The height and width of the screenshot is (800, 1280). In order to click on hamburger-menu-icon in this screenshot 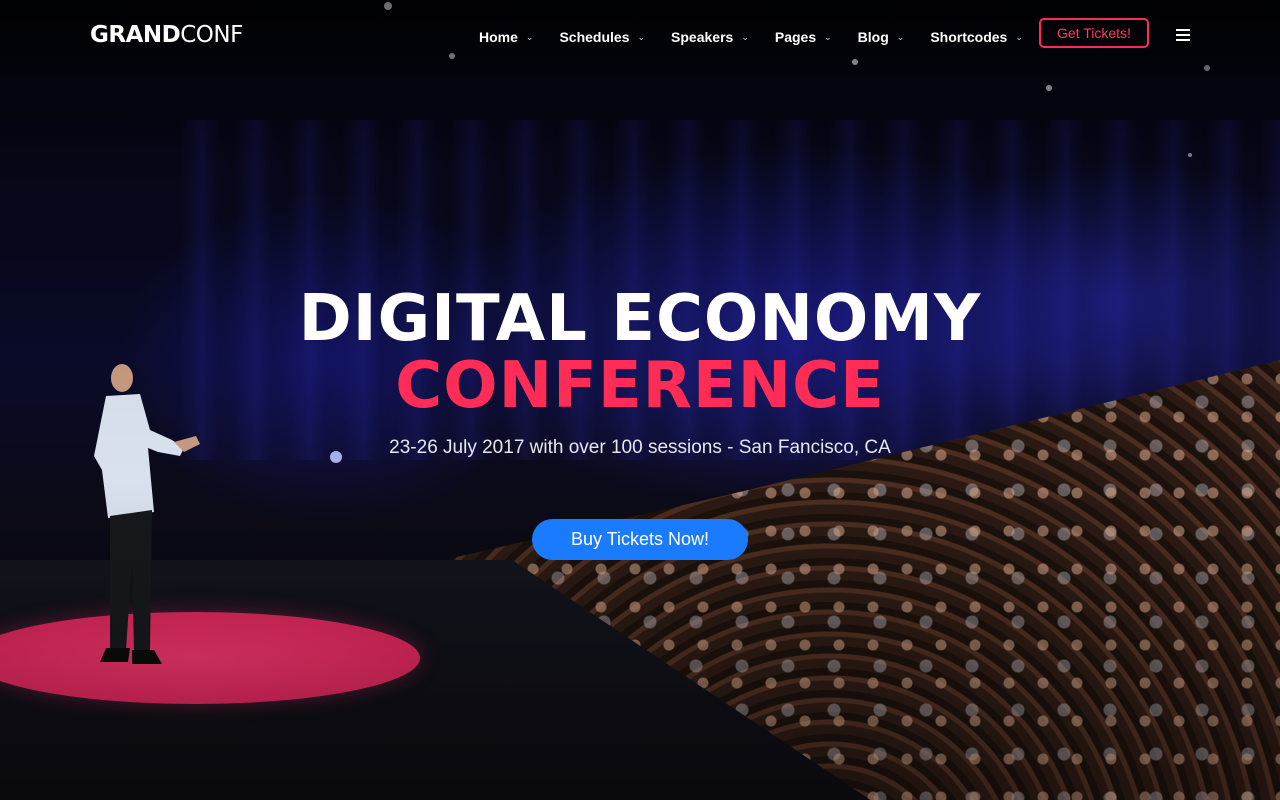, I will do `click(1183, 35)`.